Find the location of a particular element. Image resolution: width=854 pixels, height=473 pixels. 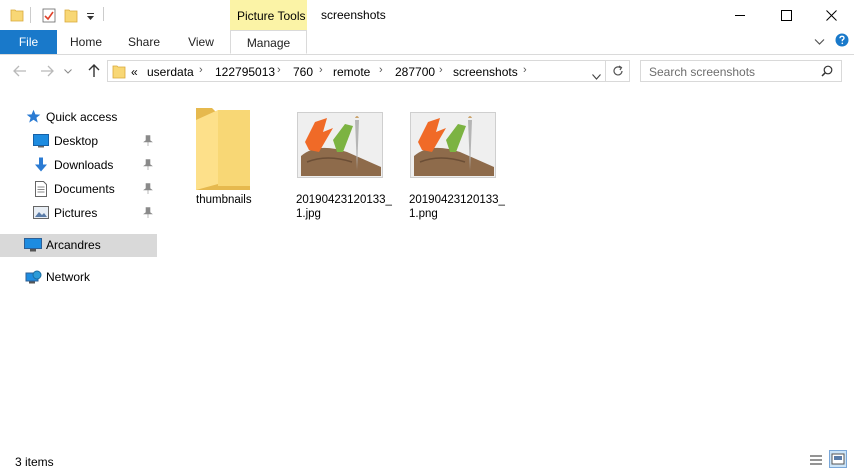

sidebar-item-this-pc: Arcandres is located at coordinates (78, 245).